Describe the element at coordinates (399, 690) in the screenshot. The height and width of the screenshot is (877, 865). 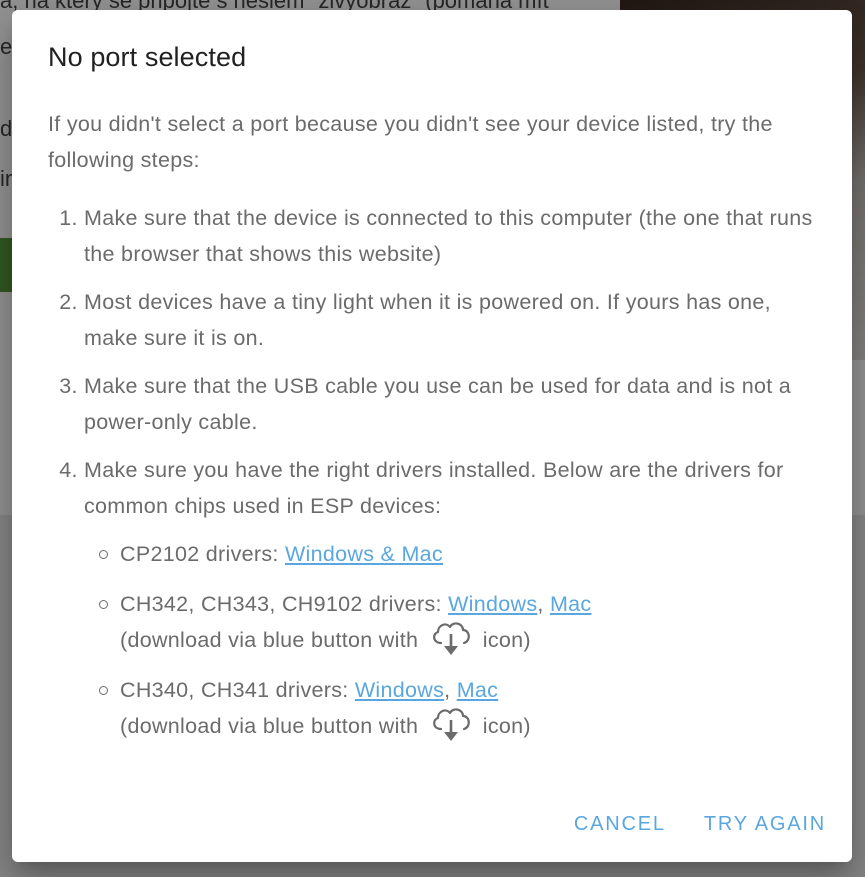
I see `ch340-windows-link: Windows` at that location.